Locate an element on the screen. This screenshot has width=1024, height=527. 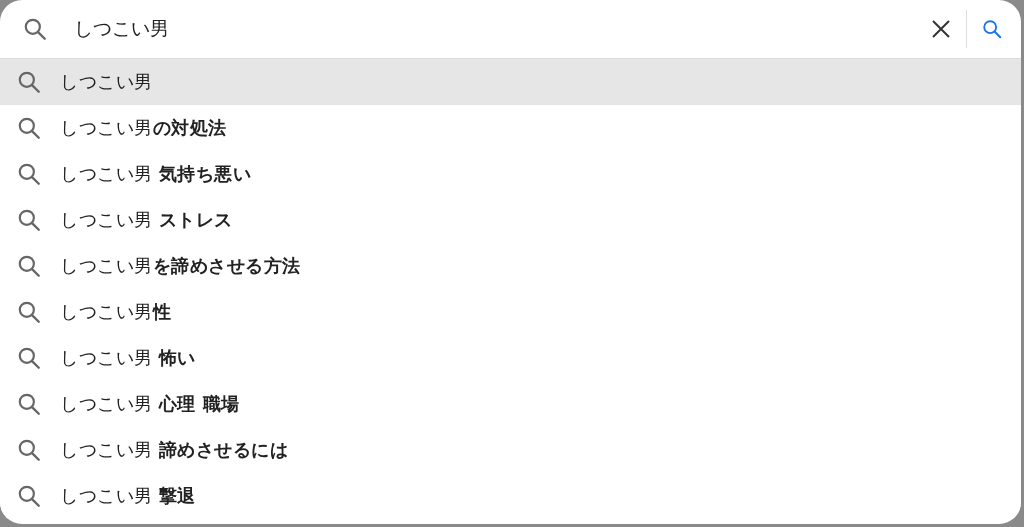
suggestion-text: しつこい男 is located at coordinates (106, 82).